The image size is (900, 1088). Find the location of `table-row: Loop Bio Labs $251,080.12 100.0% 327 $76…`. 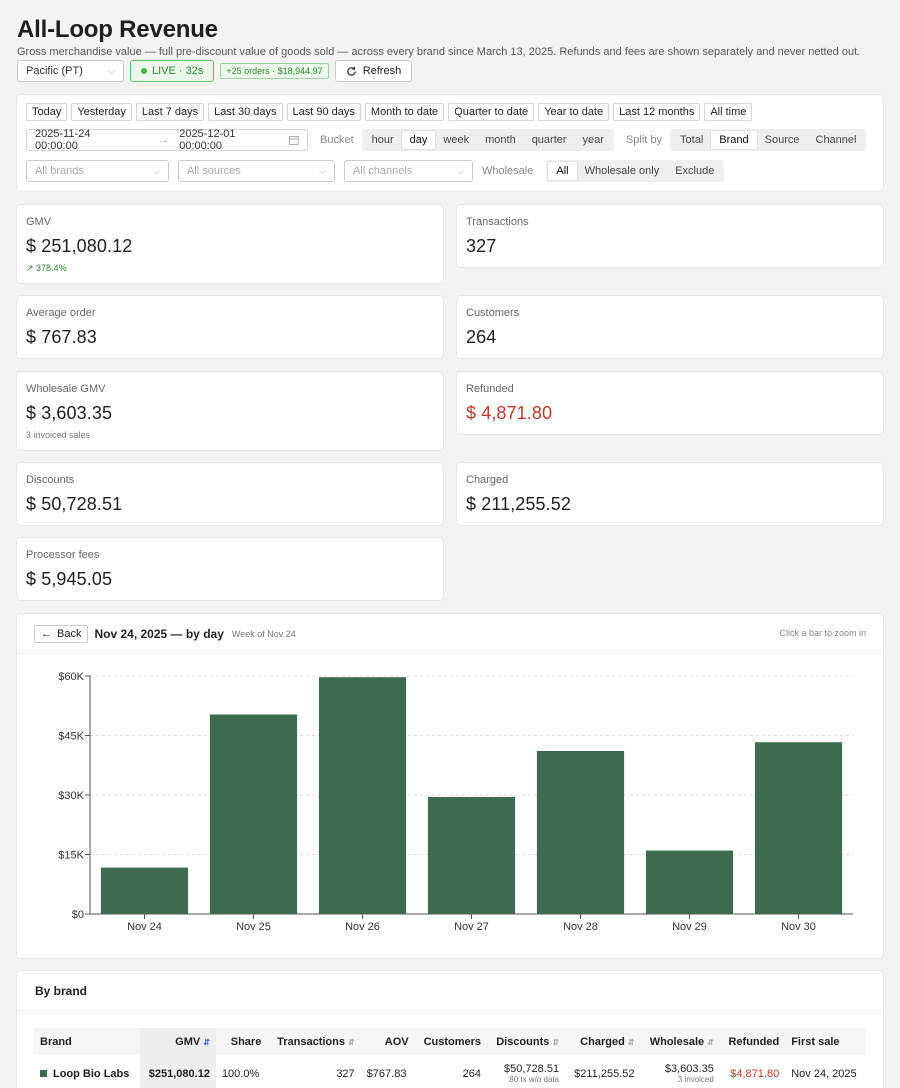

table-row: Loop Bio Labs $251,080.12 100.0% 327 $76… is located at coordinates (450, 1071).